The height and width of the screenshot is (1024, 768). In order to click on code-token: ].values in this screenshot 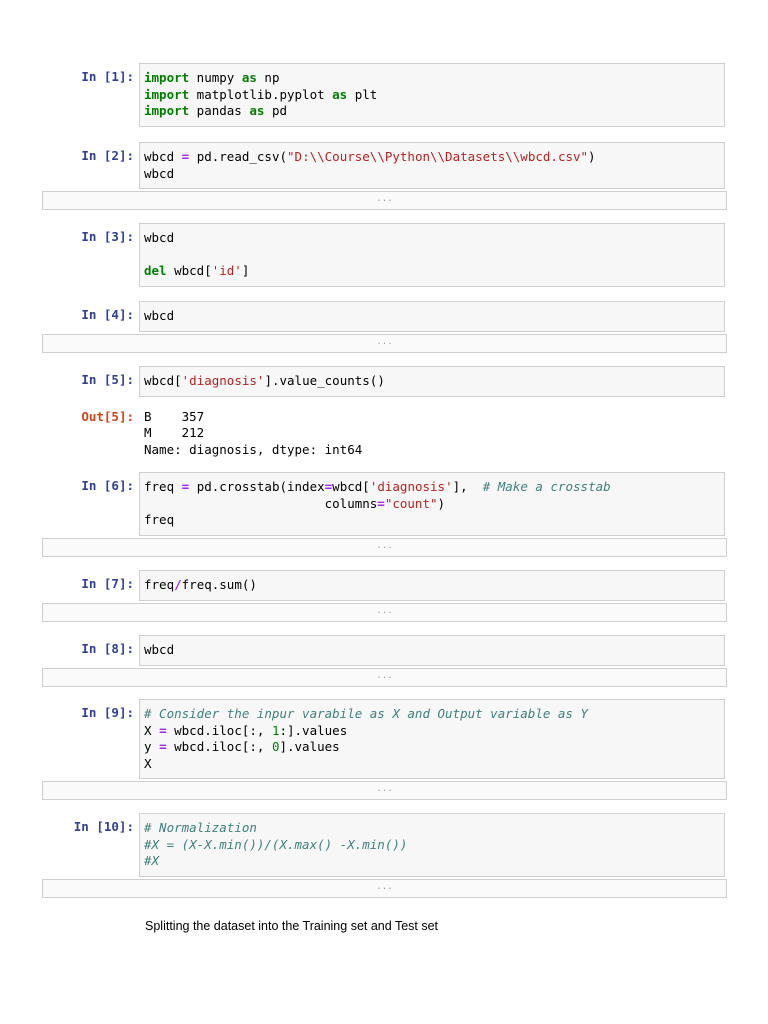, I will do `click(309, 746)`.